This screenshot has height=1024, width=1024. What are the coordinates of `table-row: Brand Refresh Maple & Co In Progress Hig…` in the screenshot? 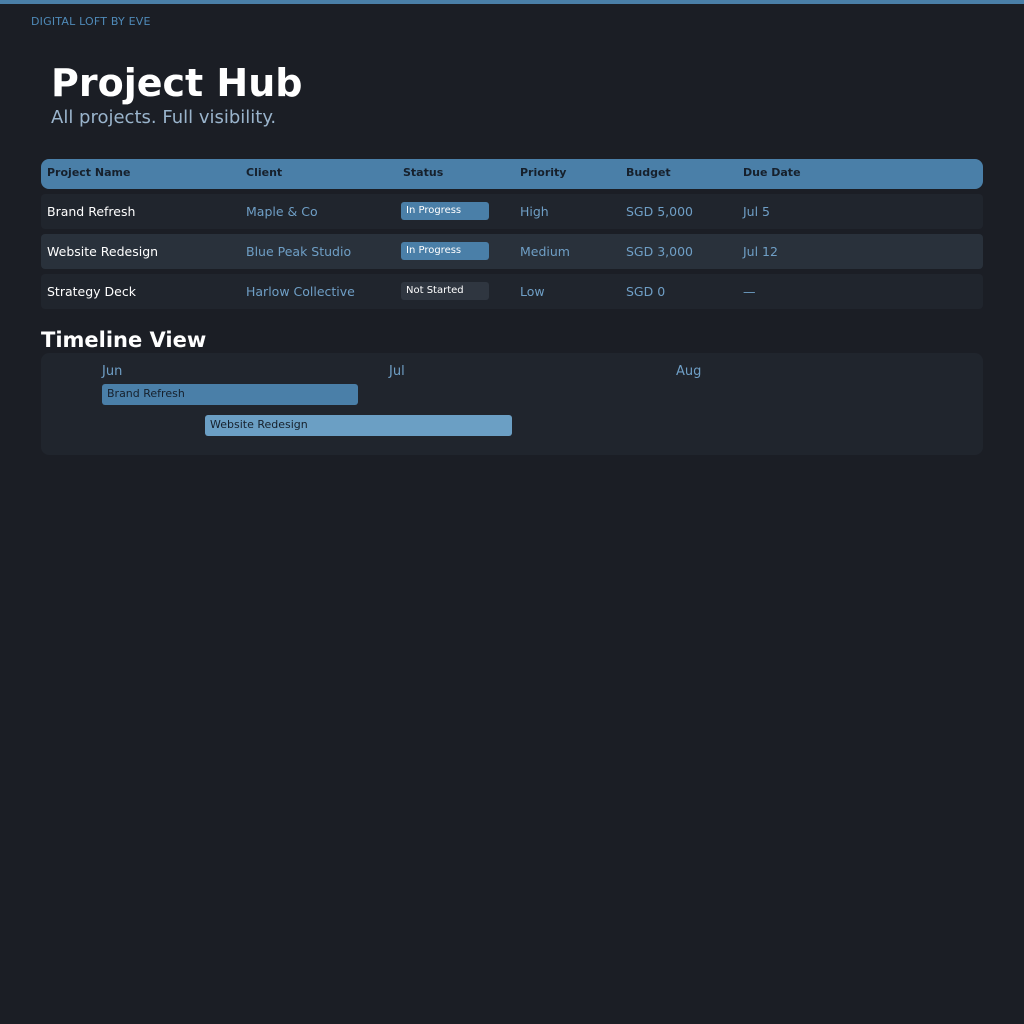 It's located at (512, 211).